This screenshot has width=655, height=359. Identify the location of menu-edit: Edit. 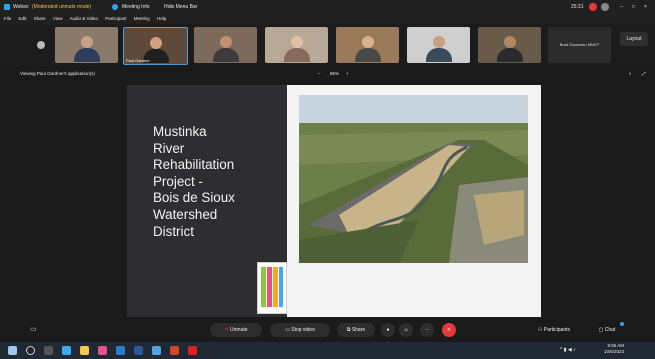
(23, 18).